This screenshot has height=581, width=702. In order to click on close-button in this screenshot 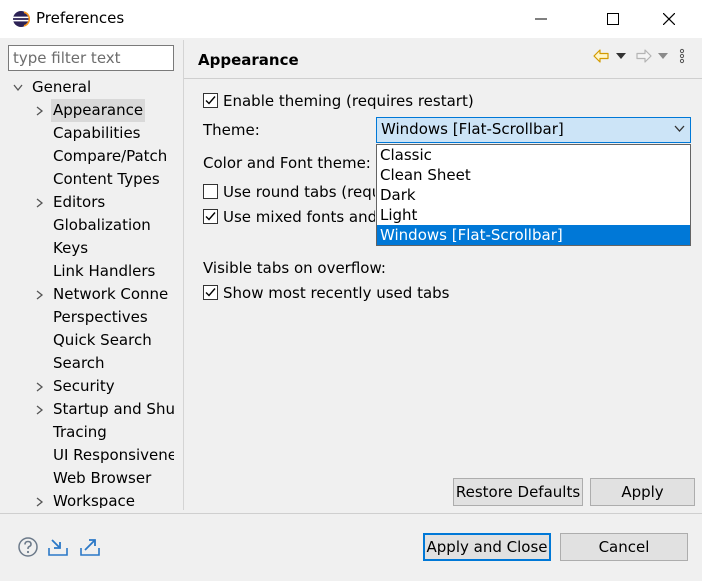, I will do `click(669, 19)`.